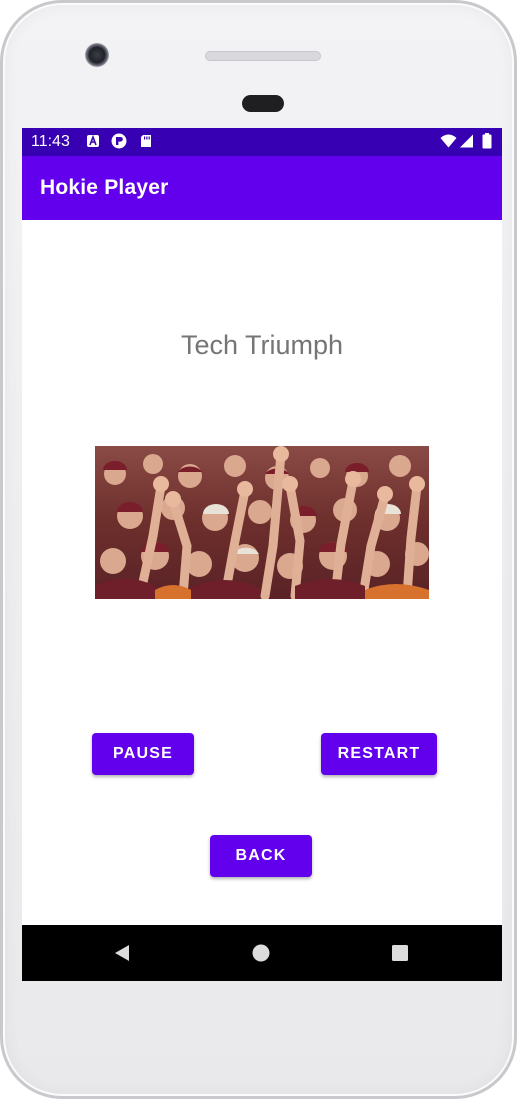 This screenshot has height=1099, width=517. What do you see at coordinates (466, 141) in the screenshot?
I see `cellular-signal-icon` at bounding box center [466, 141].